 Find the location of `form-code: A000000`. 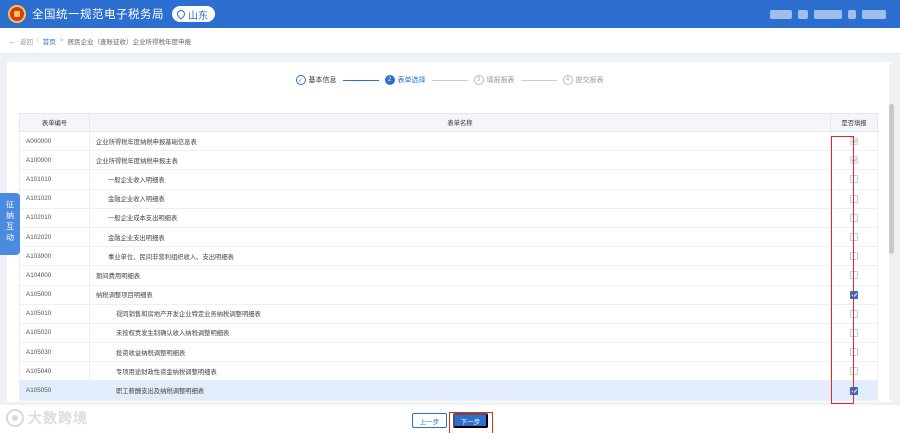

form-code: A000000 is located at coordinates (54, 141).